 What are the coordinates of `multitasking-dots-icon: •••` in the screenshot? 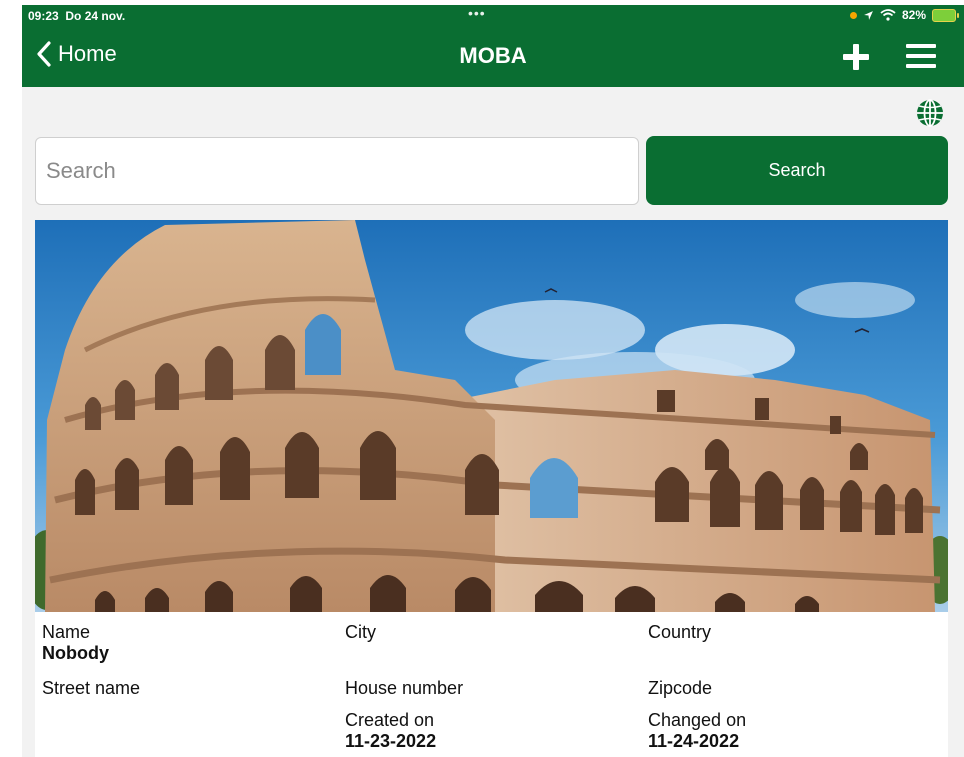 It's located at (477, 13).